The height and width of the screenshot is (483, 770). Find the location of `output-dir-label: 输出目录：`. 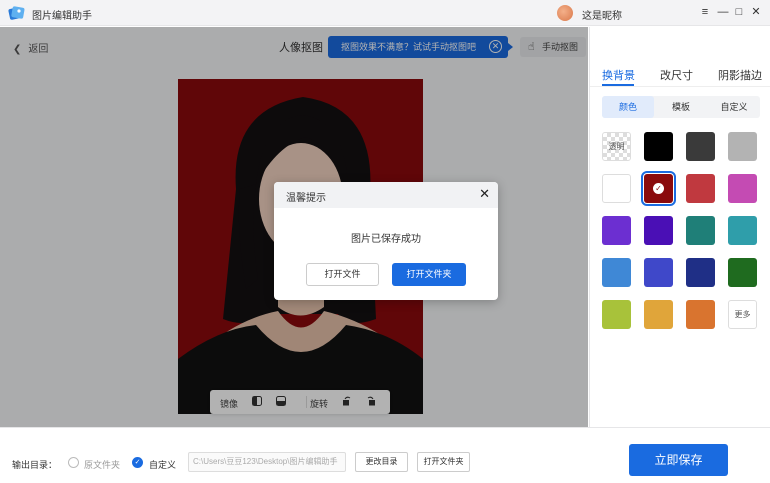

output-dir-label: 输出目录： is located at coordinates (35, 465).